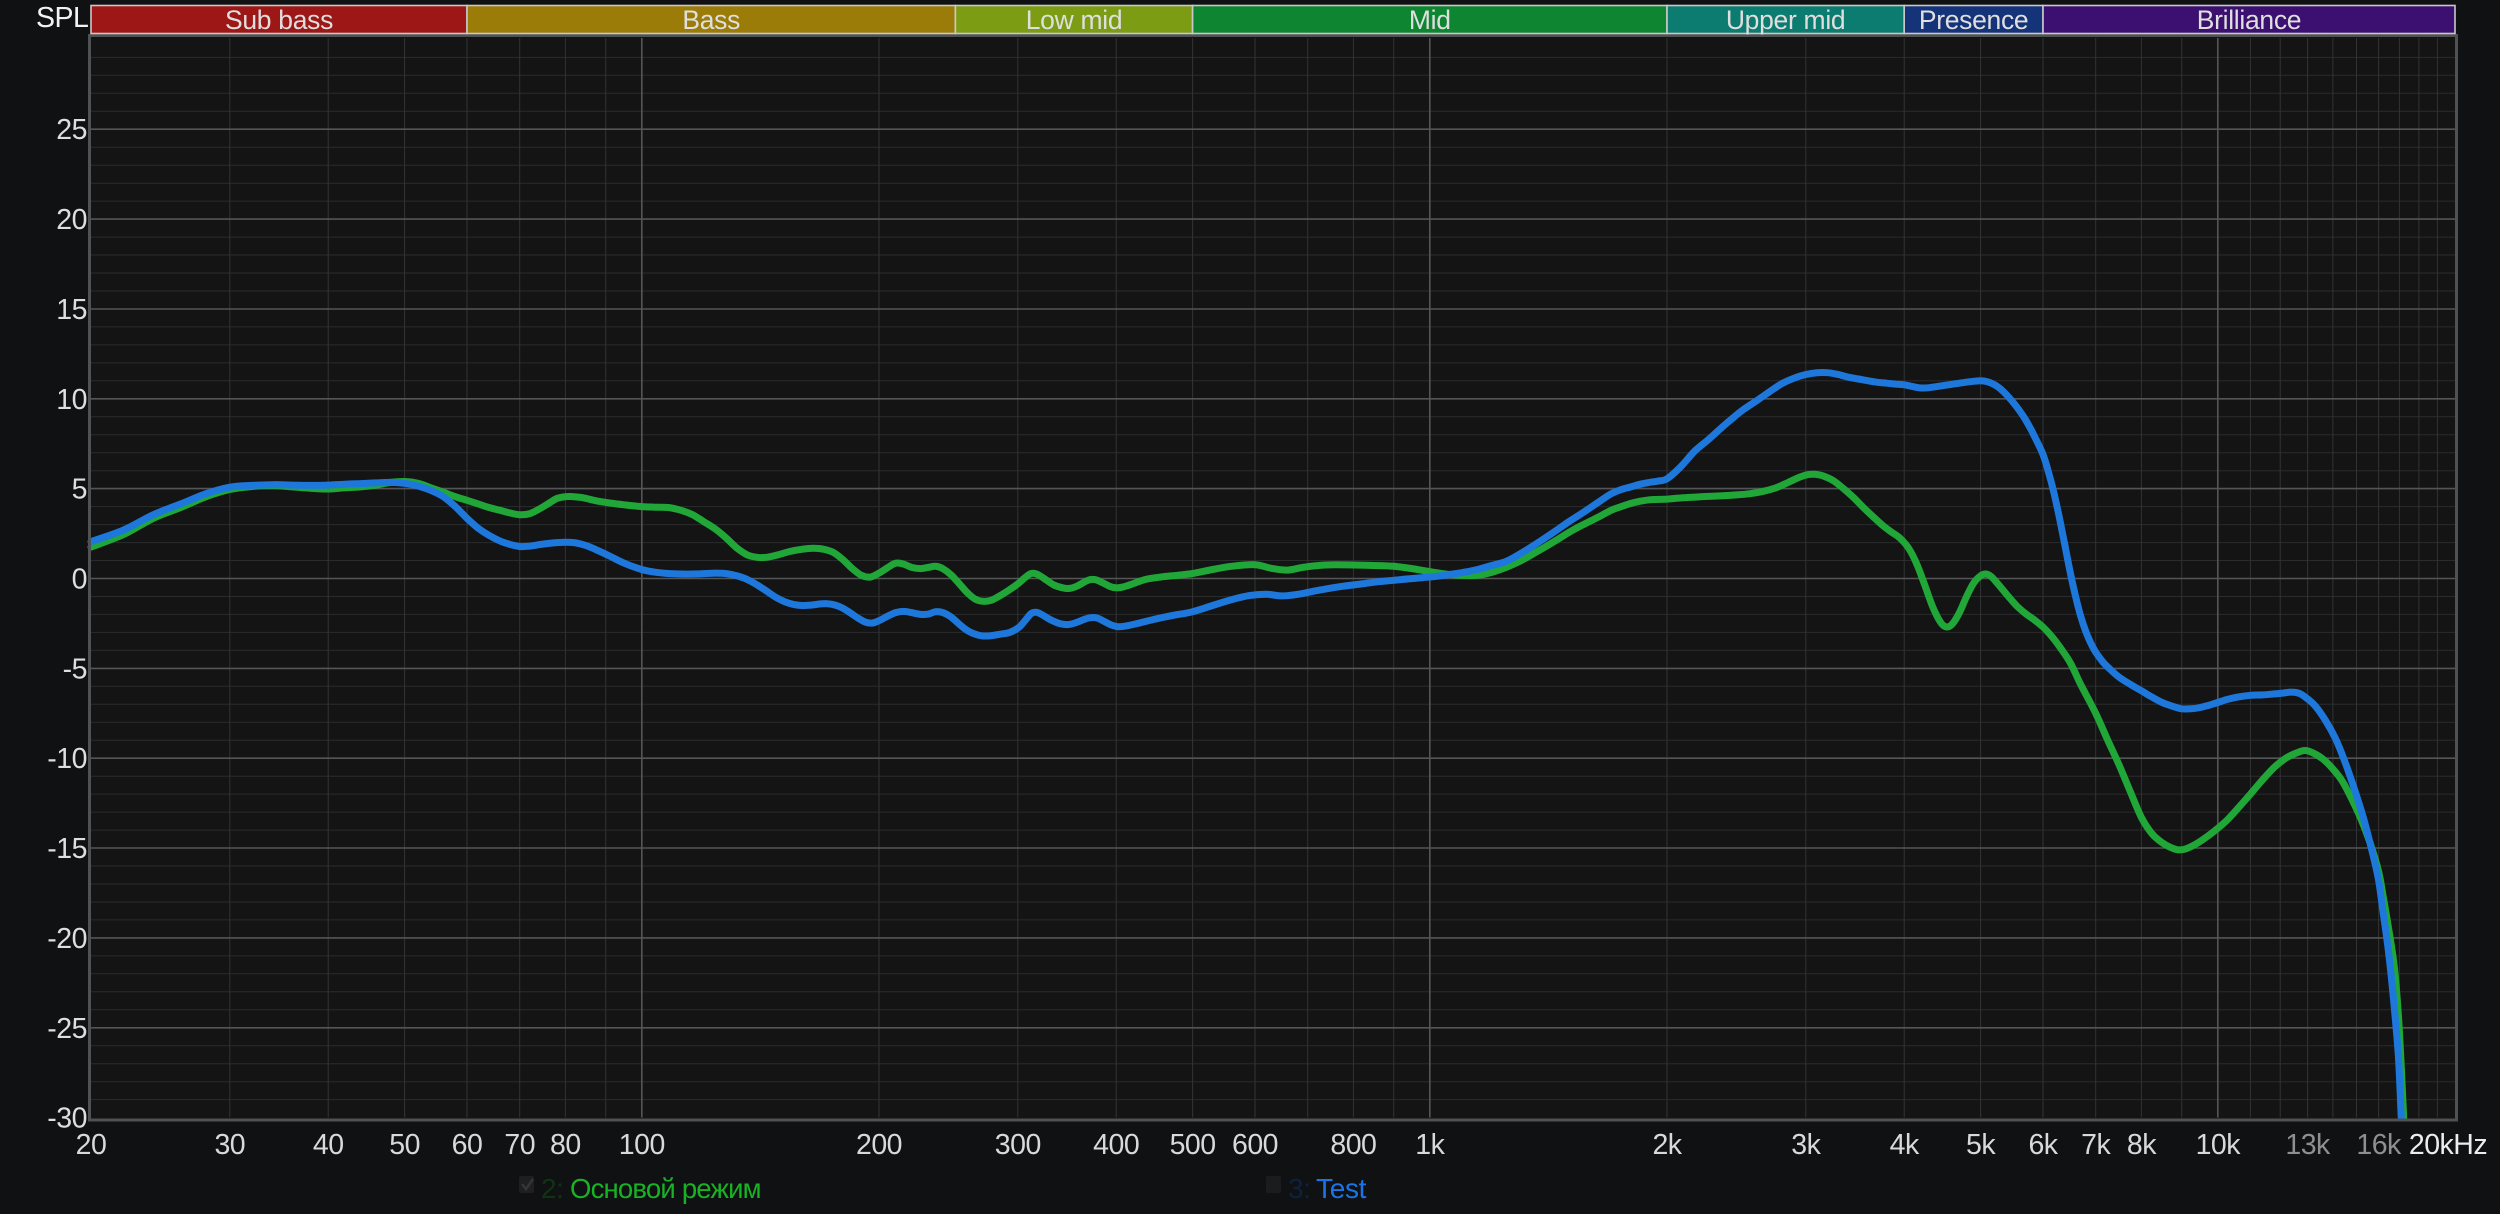 The width and height of the screenshot is (2500, 1214). What do you see at coordinates (1905, 1145) in the screenshot?
I see `svg-text: 4k` at bounding box center [1905, 1145].